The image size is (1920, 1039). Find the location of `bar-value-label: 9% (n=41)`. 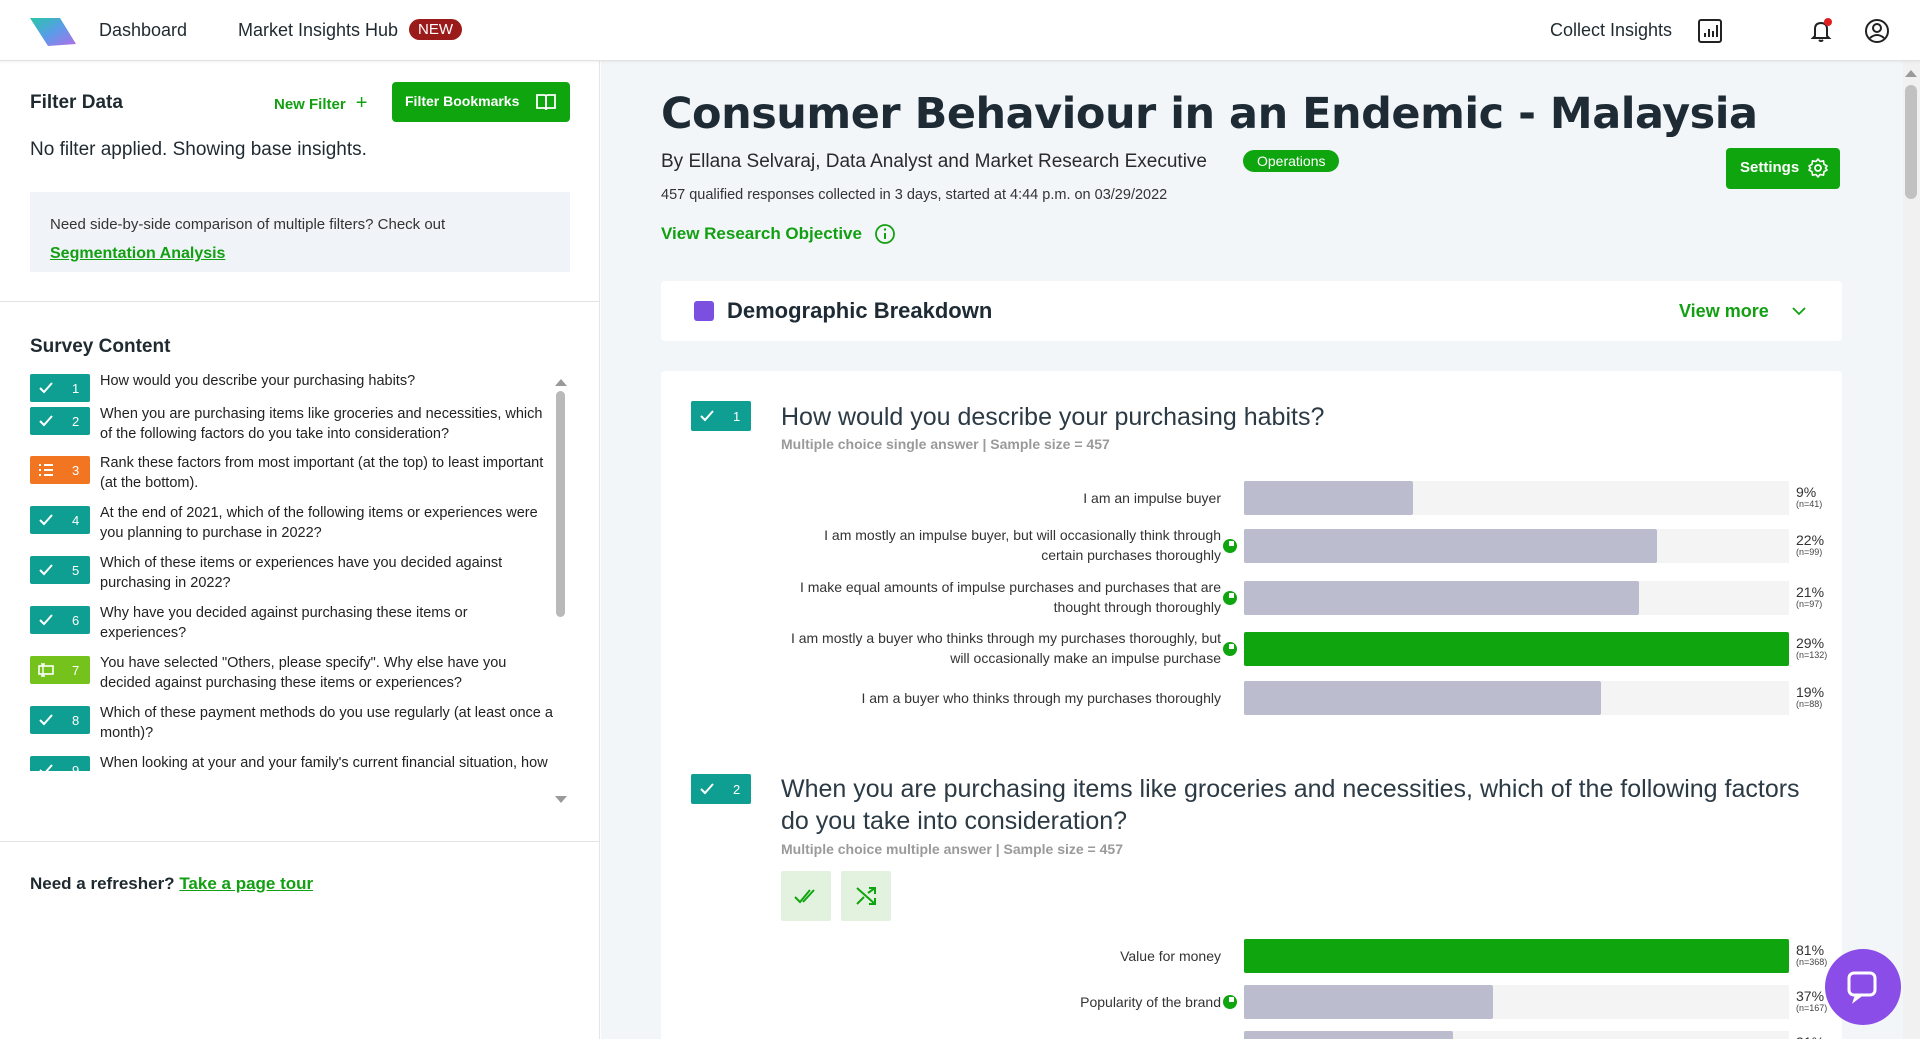

bar-value-label: 9% (n=41) is located at coordinates (1809, 497).